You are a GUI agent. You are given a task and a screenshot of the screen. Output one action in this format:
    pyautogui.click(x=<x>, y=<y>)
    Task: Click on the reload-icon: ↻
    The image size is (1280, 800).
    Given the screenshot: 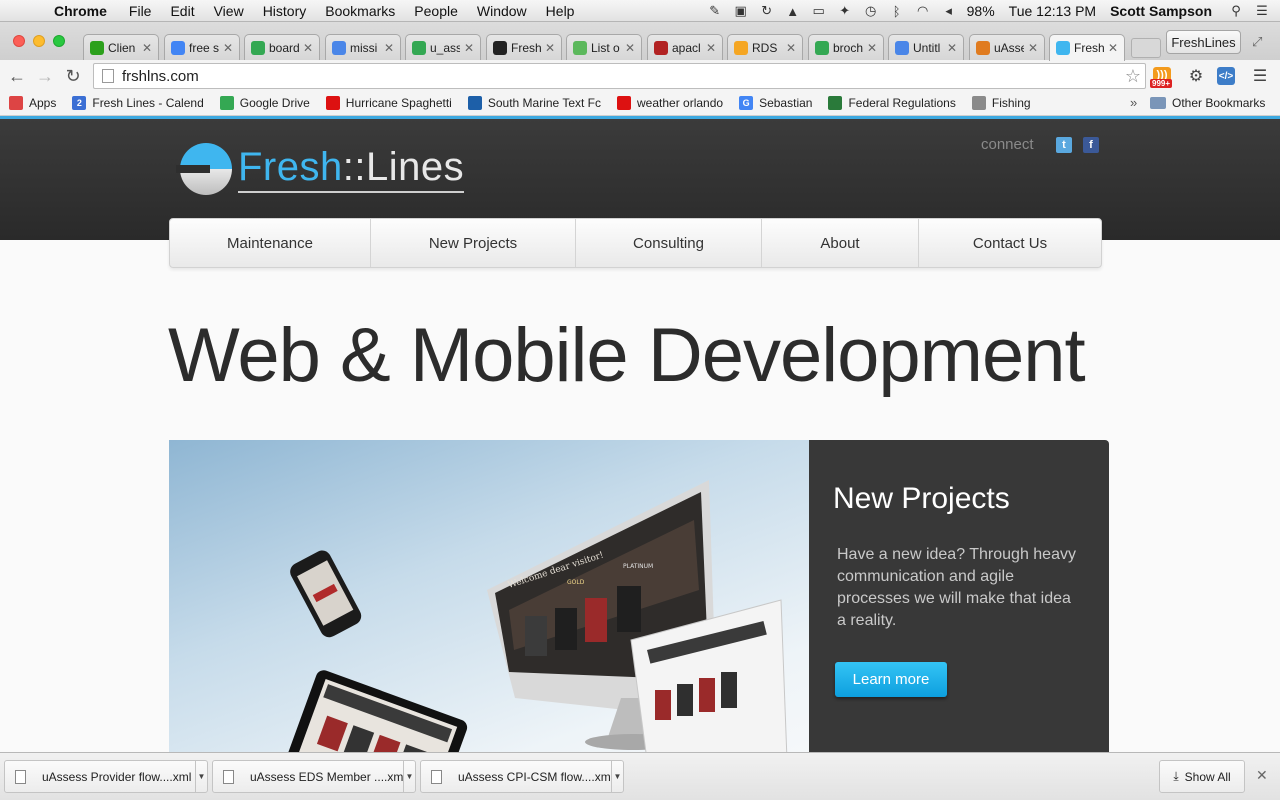 What is the action you would take?
    pyautogui.click(x=73, y=76)
    